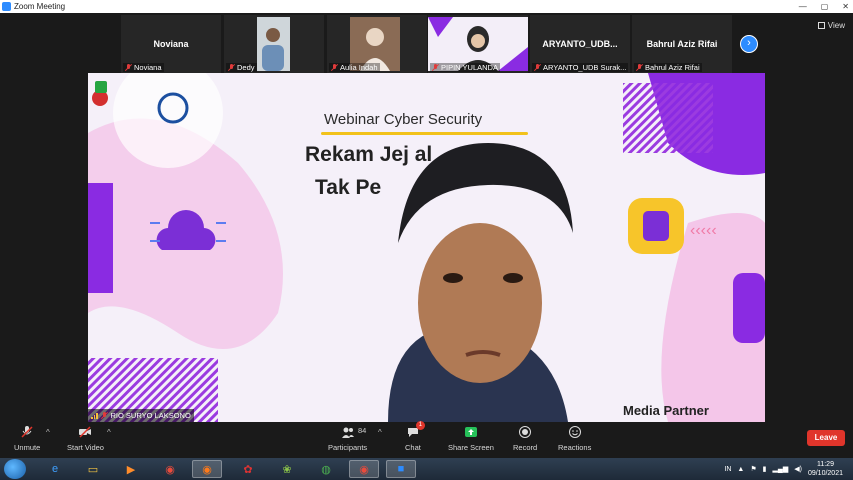  I want to click on window-title: Zoom Meeting, so click(40, 6).